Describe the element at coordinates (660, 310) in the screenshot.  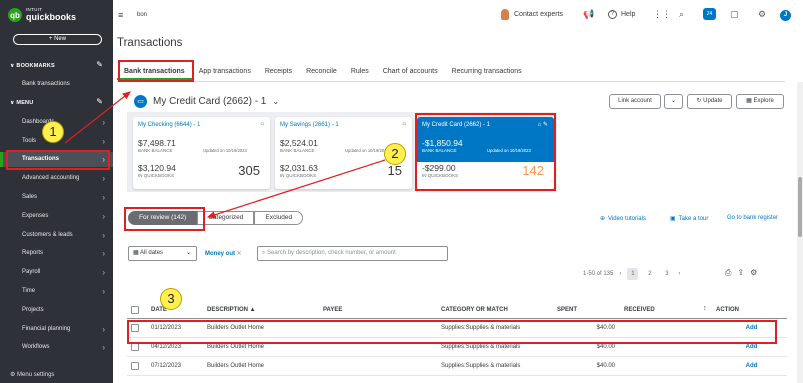
I see `received-header: RECEIVED` at that location.